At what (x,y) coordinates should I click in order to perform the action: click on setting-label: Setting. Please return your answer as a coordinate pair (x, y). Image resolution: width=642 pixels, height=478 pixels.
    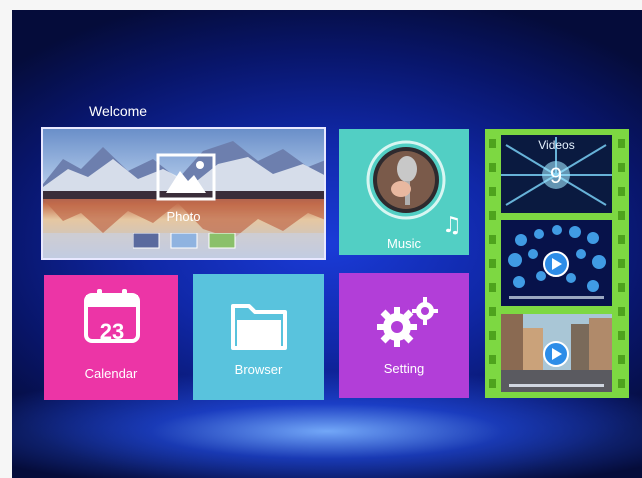
    Looking at the image, I should click on (404, 368).